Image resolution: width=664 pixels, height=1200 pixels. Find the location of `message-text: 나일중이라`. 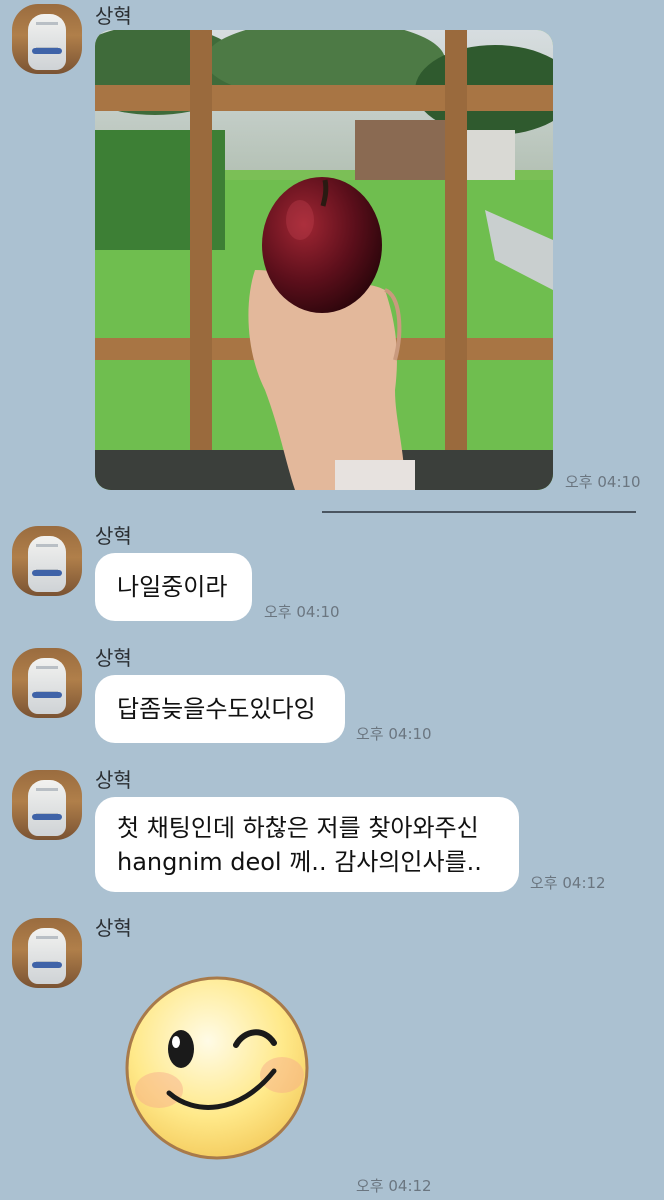

message-text: 나일중이라 is located at coordinates (172, 587).